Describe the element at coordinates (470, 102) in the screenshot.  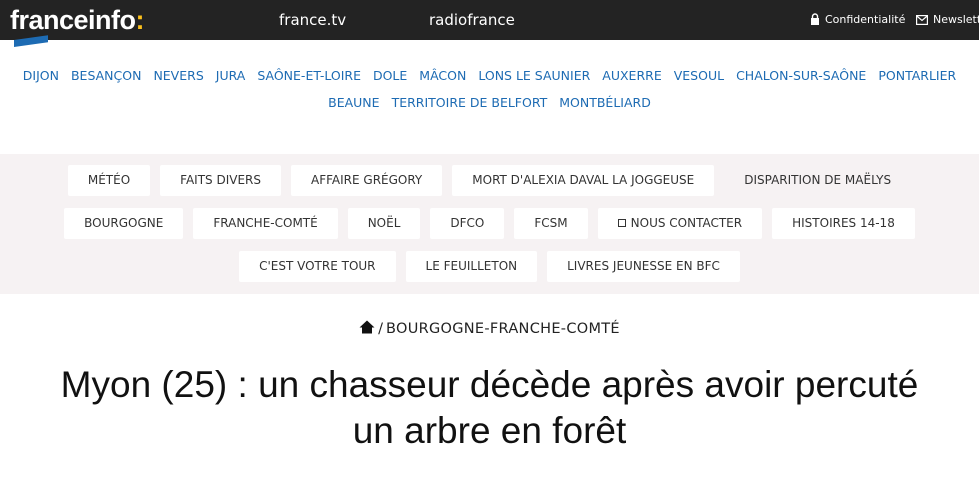
I see `region-link-territoire-de-belfort: TERRITOIRE DE BELFORT` at that location.